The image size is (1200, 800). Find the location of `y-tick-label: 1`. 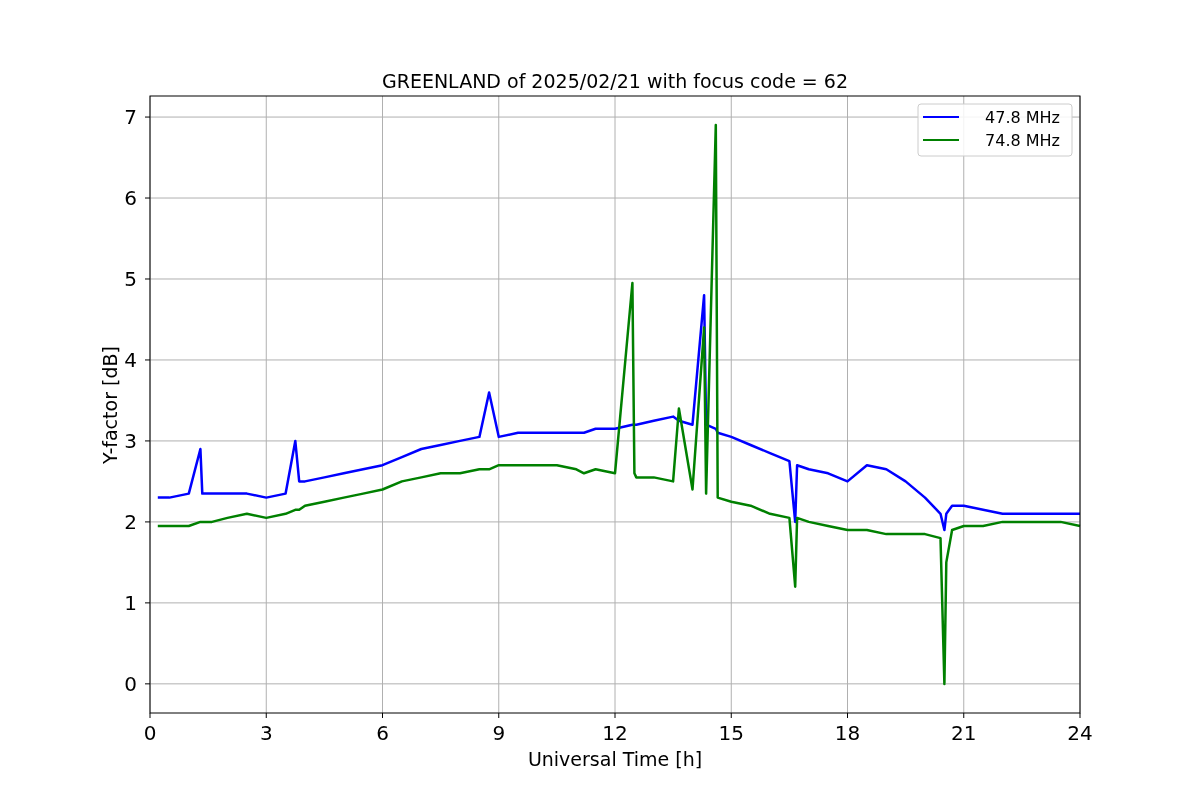

y-tick-label: 1 is located at coordinates (130, 602).